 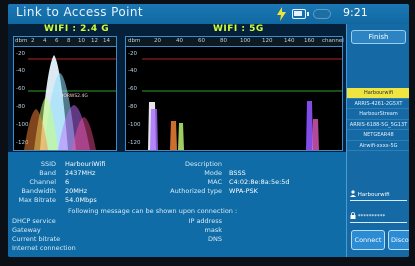 I want to click on signal-curve-pink, so click(x=315, y=134).